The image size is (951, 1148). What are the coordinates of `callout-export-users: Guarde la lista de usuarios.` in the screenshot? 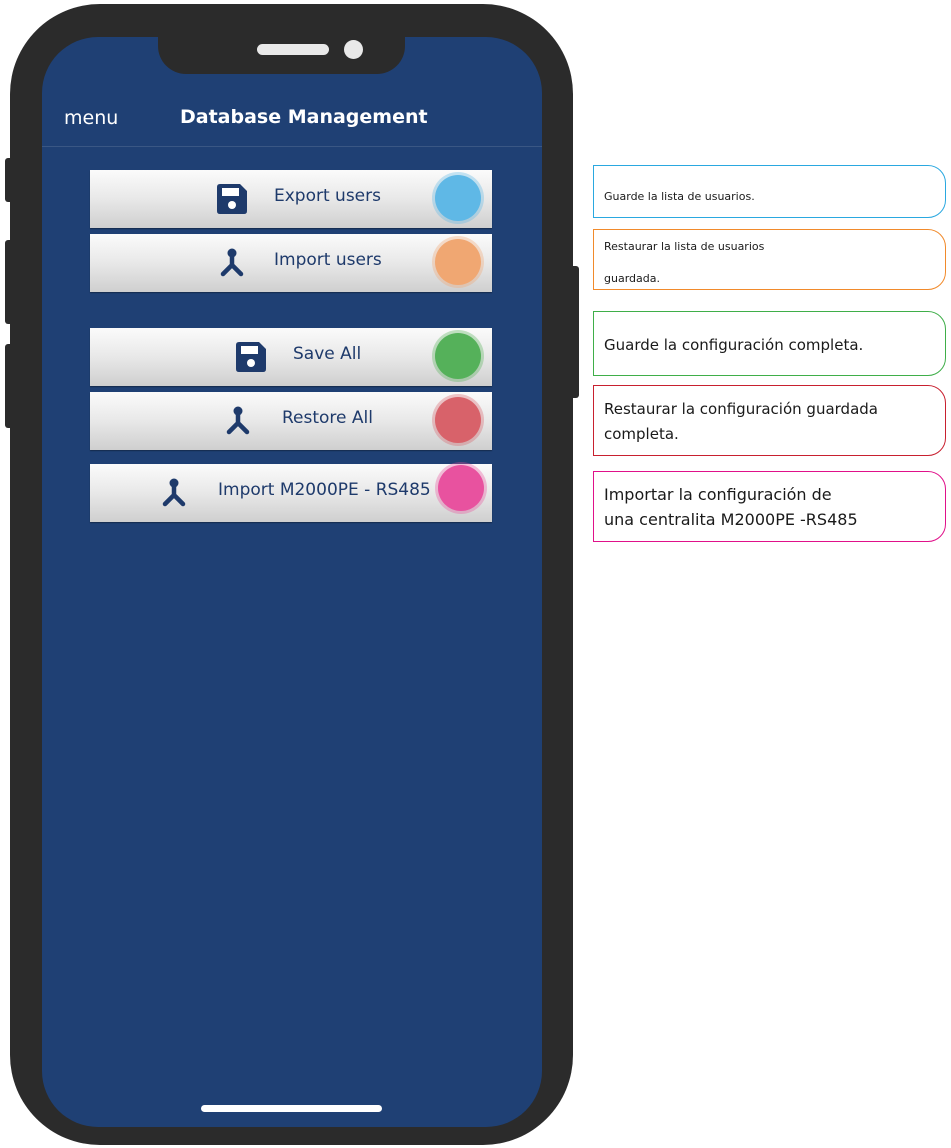 It's located at (769, 191).